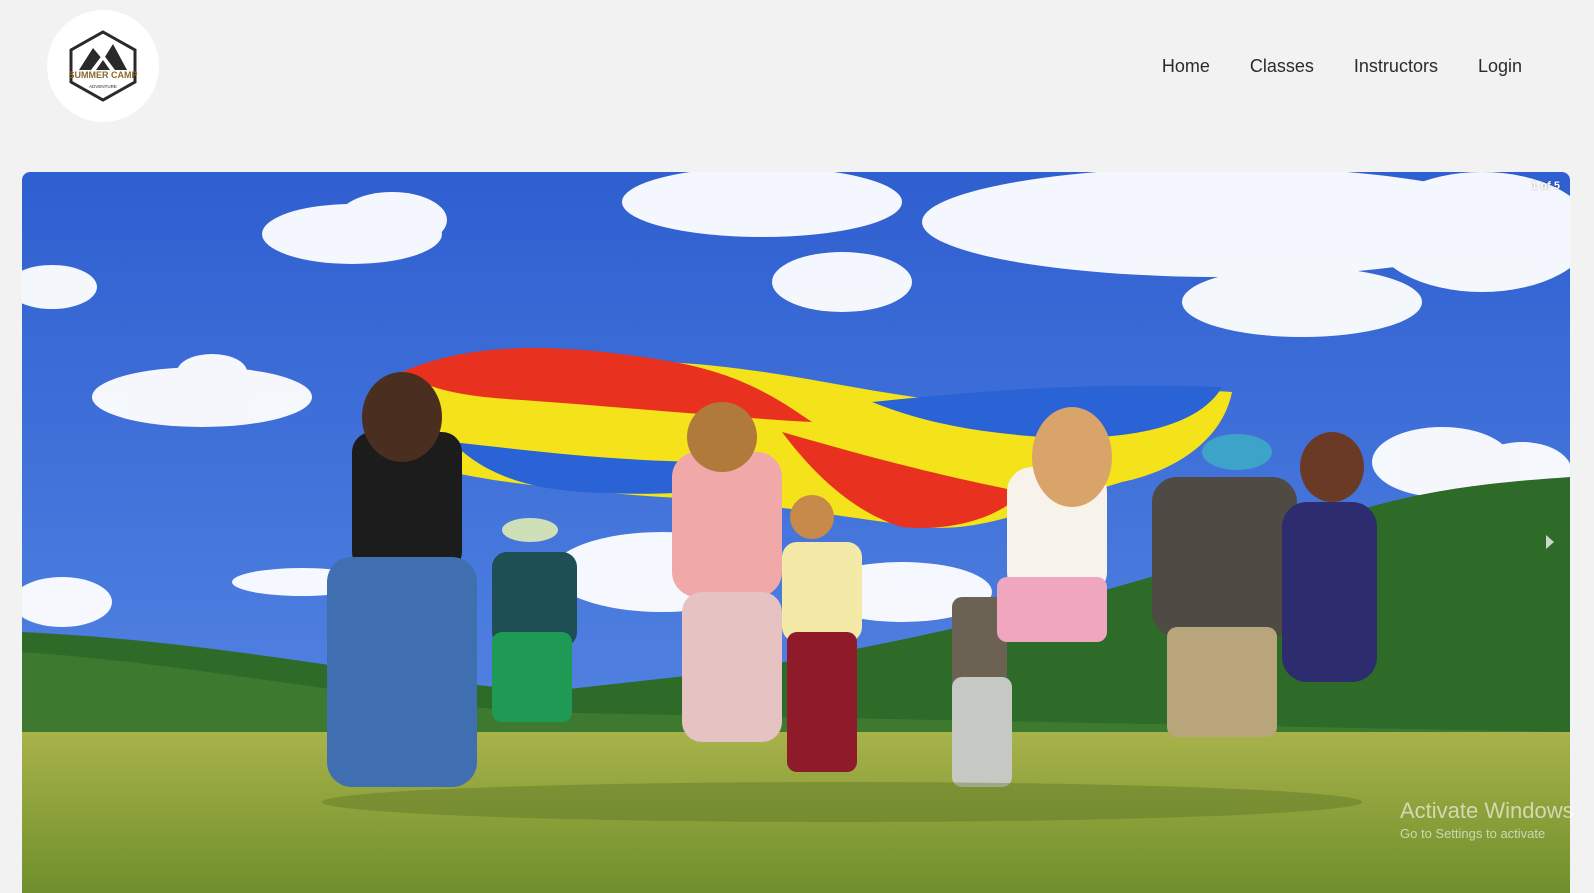  I want to click on nav-login-link: Login, so click(1500, 66).